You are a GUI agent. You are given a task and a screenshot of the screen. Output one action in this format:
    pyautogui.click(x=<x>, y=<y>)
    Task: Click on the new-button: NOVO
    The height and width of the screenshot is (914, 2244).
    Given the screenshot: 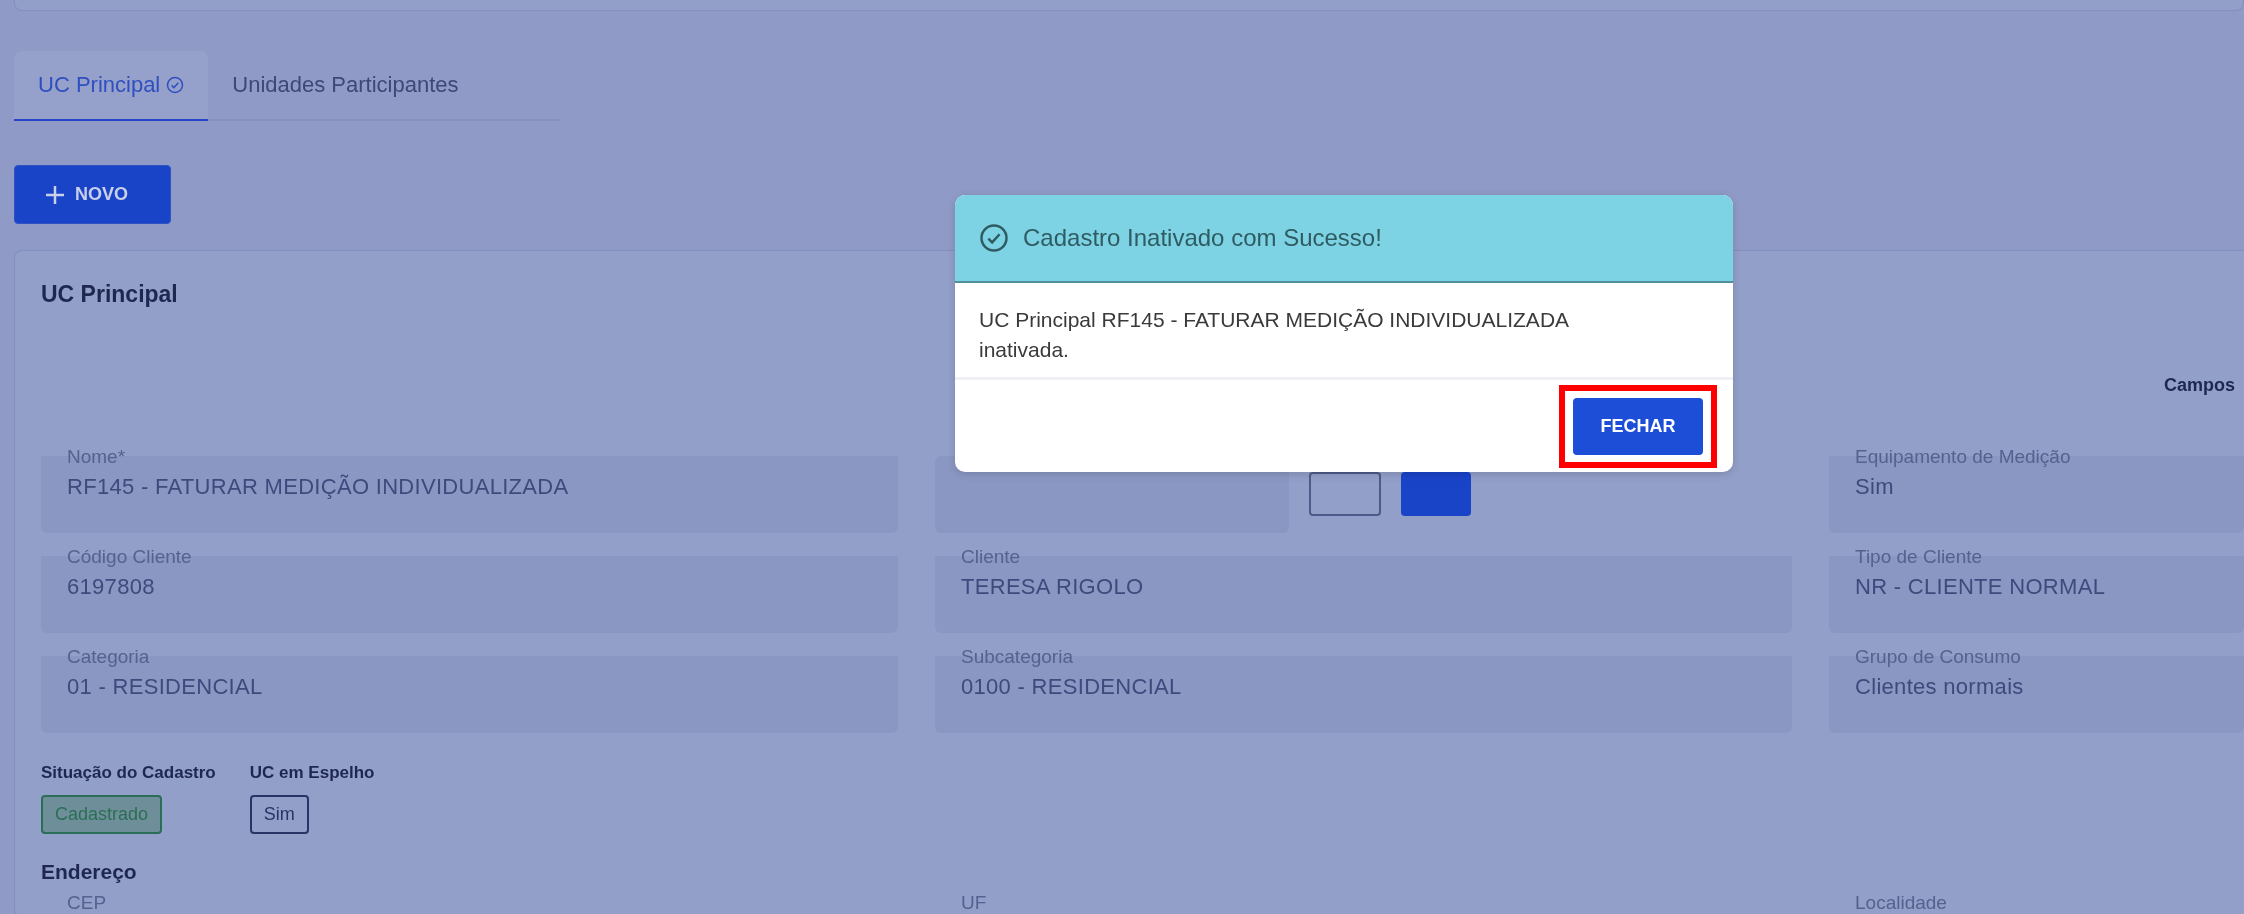 What is the action you would take?
    pyautogui.click(x=92, y=194)
    